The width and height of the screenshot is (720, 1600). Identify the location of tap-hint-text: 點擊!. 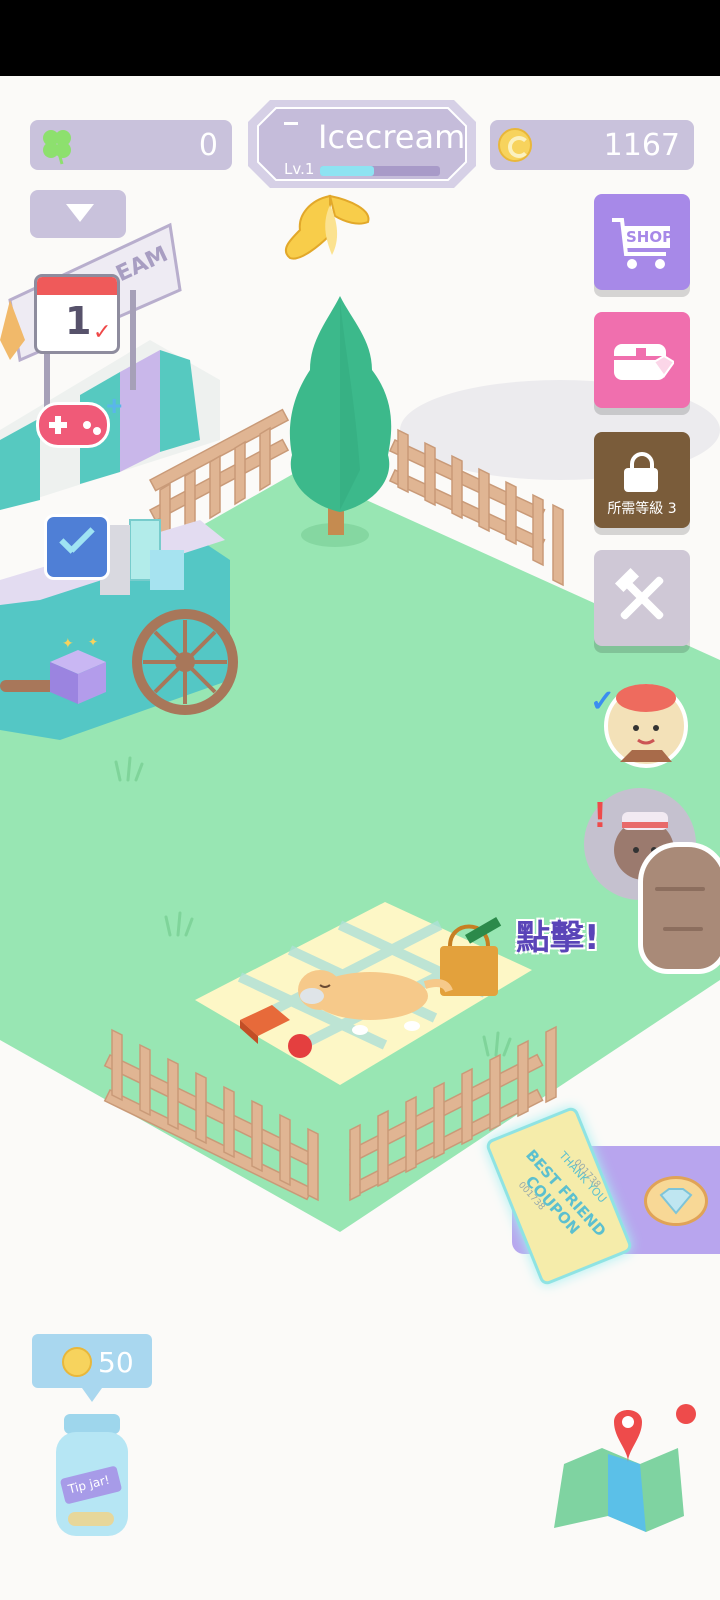
(558, 938).